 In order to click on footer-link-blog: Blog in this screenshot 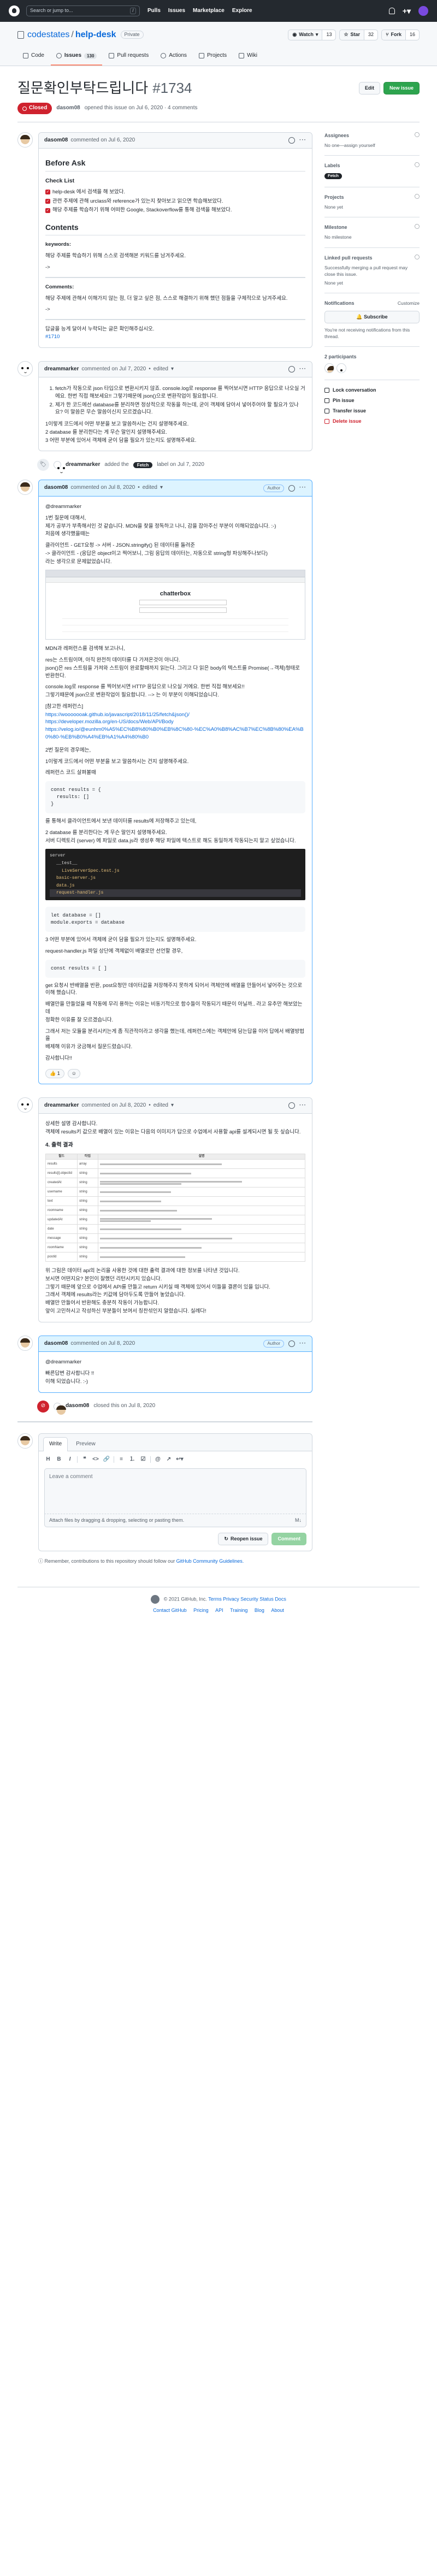, I will do `click(259, 1610)`.